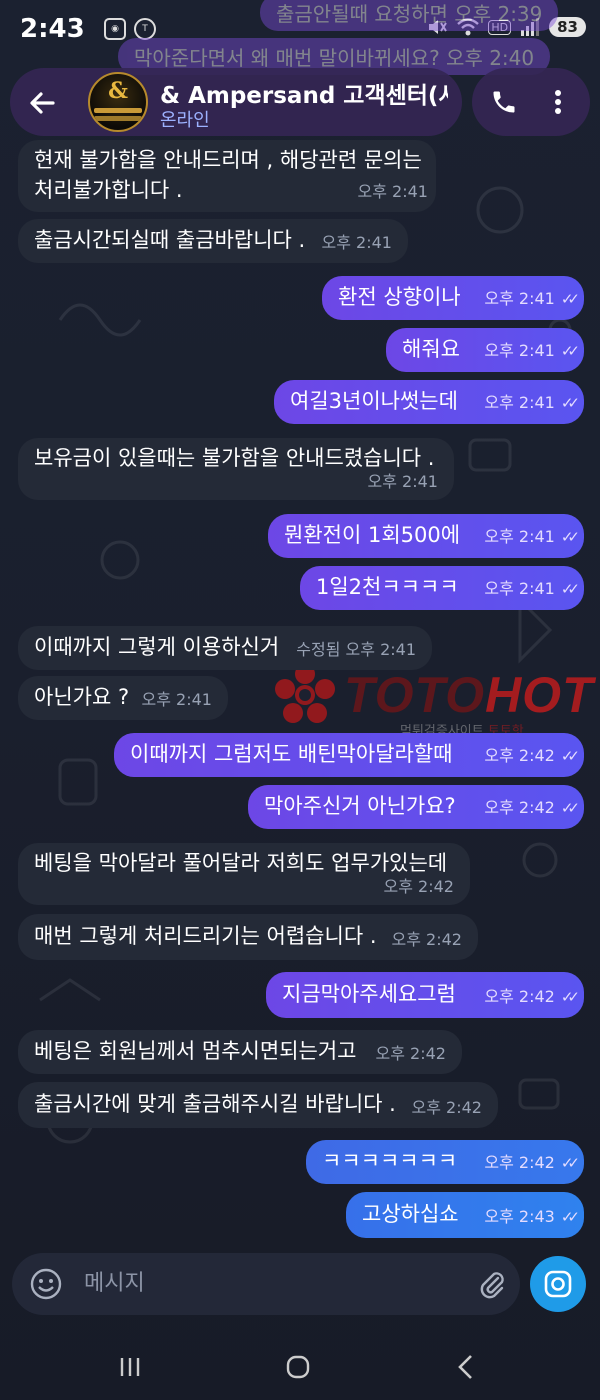 Image resolution: width=600 pixels, height=1400 pixels. What do you see at coordinates (248, 937) in the screenshot?
I see `message-bubble-incoming: 매번 그렇게 처리드리기는 어렵습니다 . 오후 2:42` at bounding box center [248, 937].